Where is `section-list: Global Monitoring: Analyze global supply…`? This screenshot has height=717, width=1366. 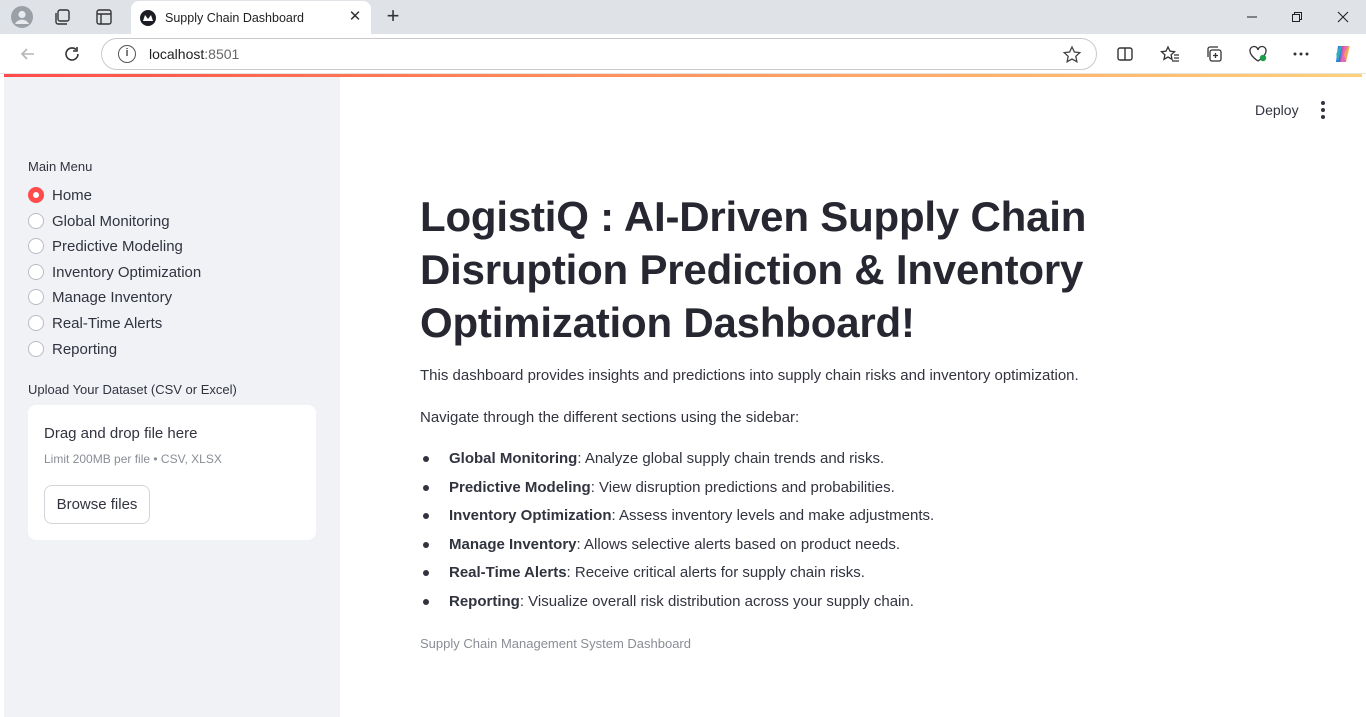 section-list: Global Monitoring: Analyze global supply… is located at coordinates (677, 535).